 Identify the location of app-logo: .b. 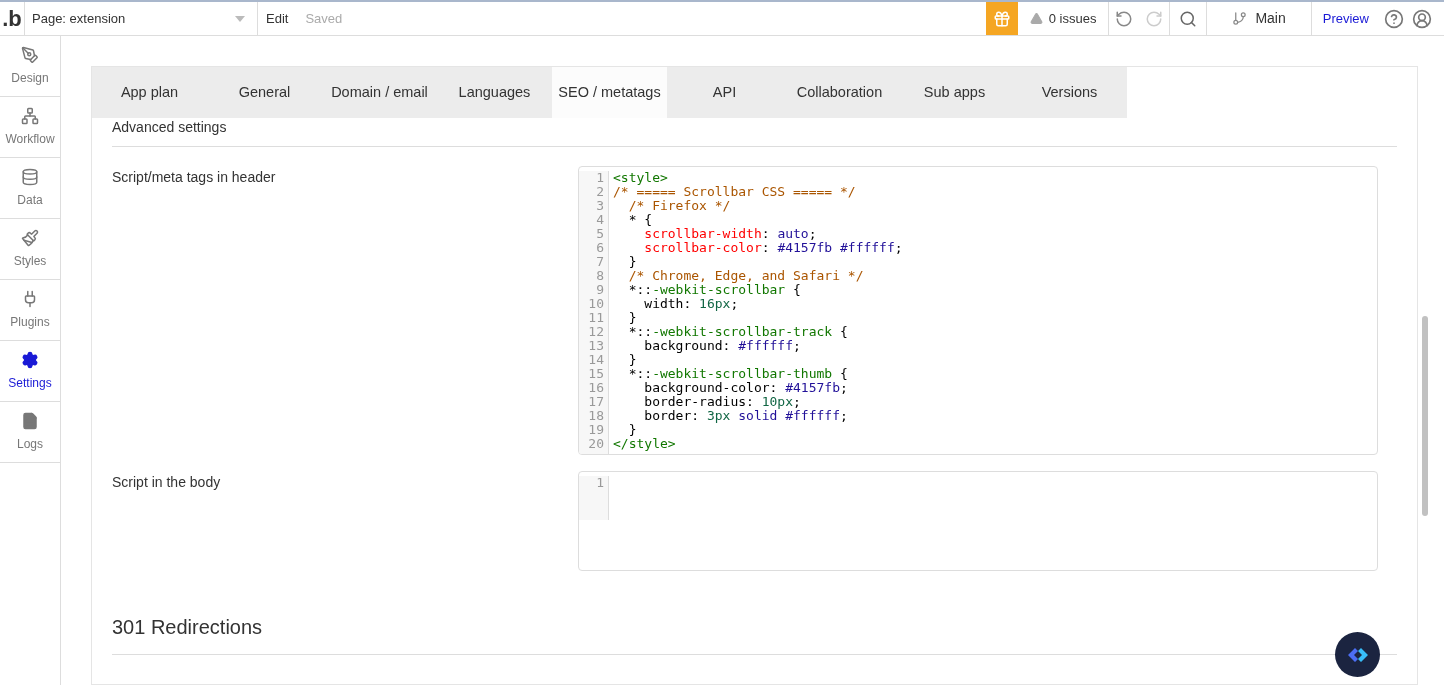
(12, 18).